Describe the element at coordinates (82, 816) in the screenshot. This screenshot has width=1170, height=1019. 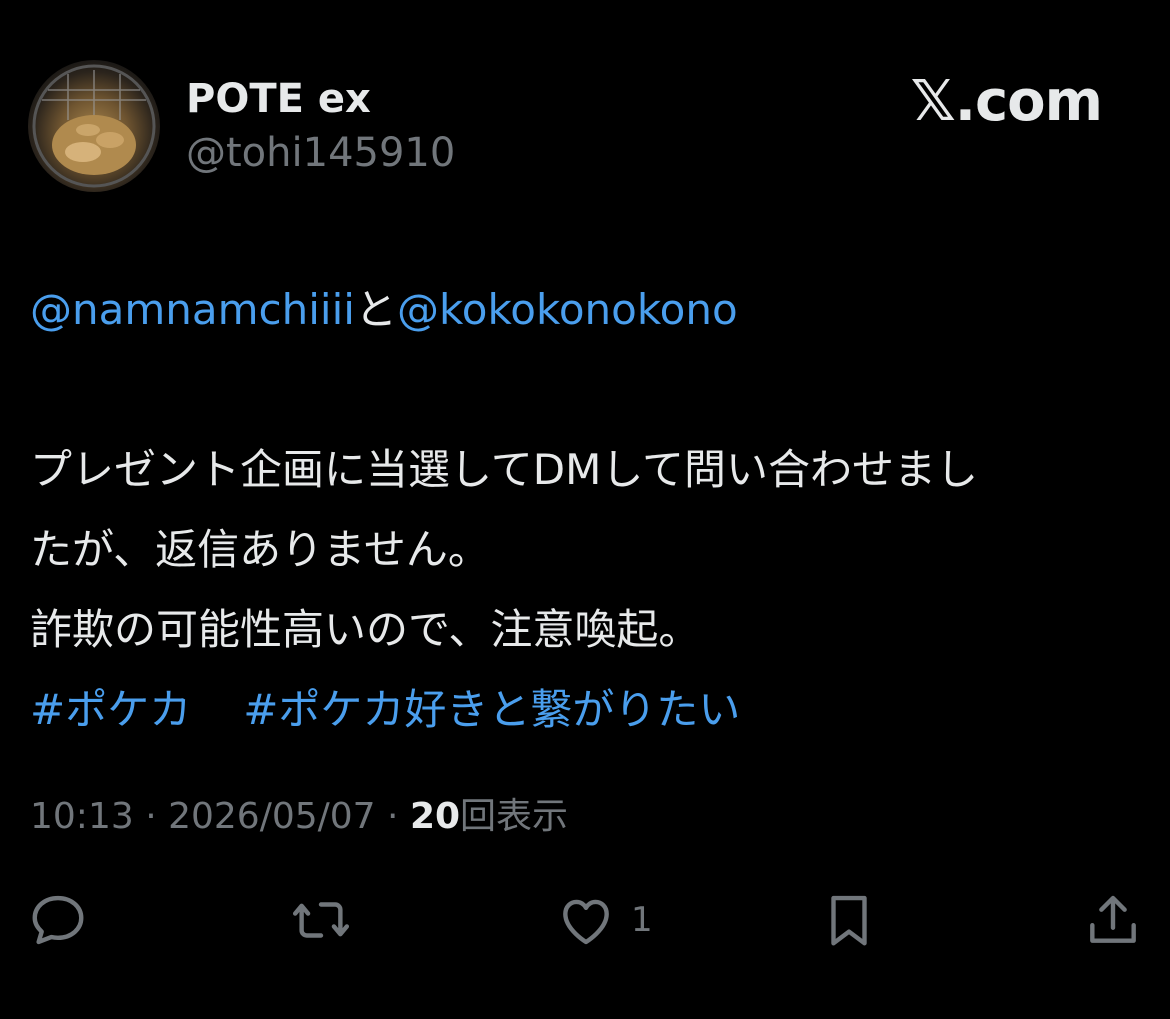
I see `tweet-time: 10:13` at that location.